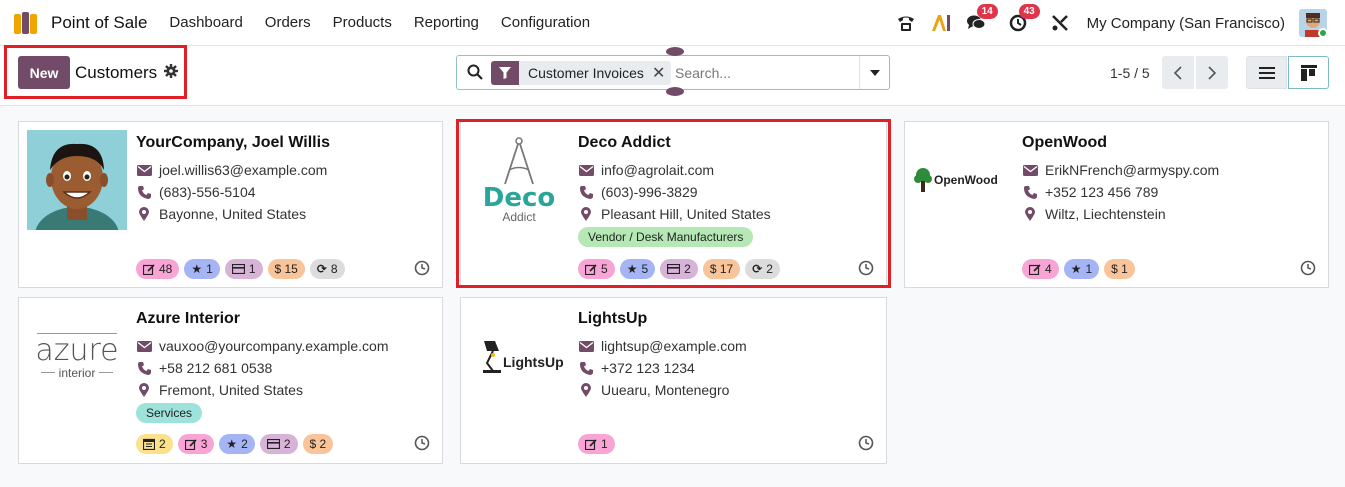 Image resolution: width=1345 pixels, height=487 pixels. What do you see at coordinates (674, 346) in the screenshot?
I see `customer-email: lightsup@example.com` at bounding box center [674, 346].